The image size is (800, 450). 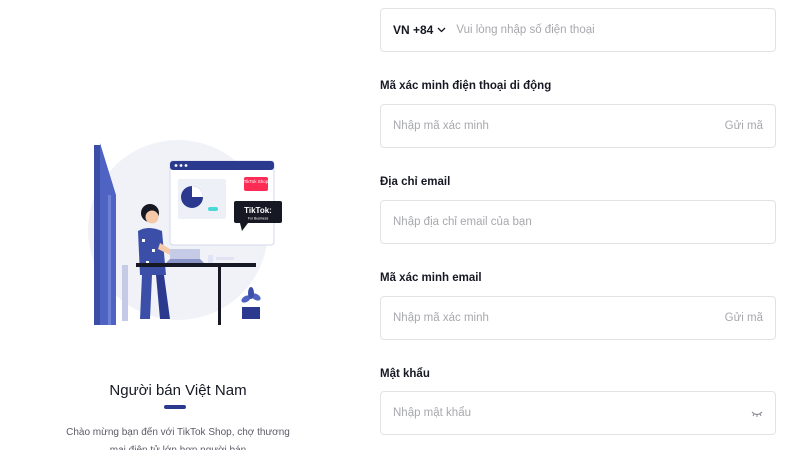 What do you see at coordinates (175, 407) in the screenshot?
I see `title-underline` at bounding box center [175, 407].